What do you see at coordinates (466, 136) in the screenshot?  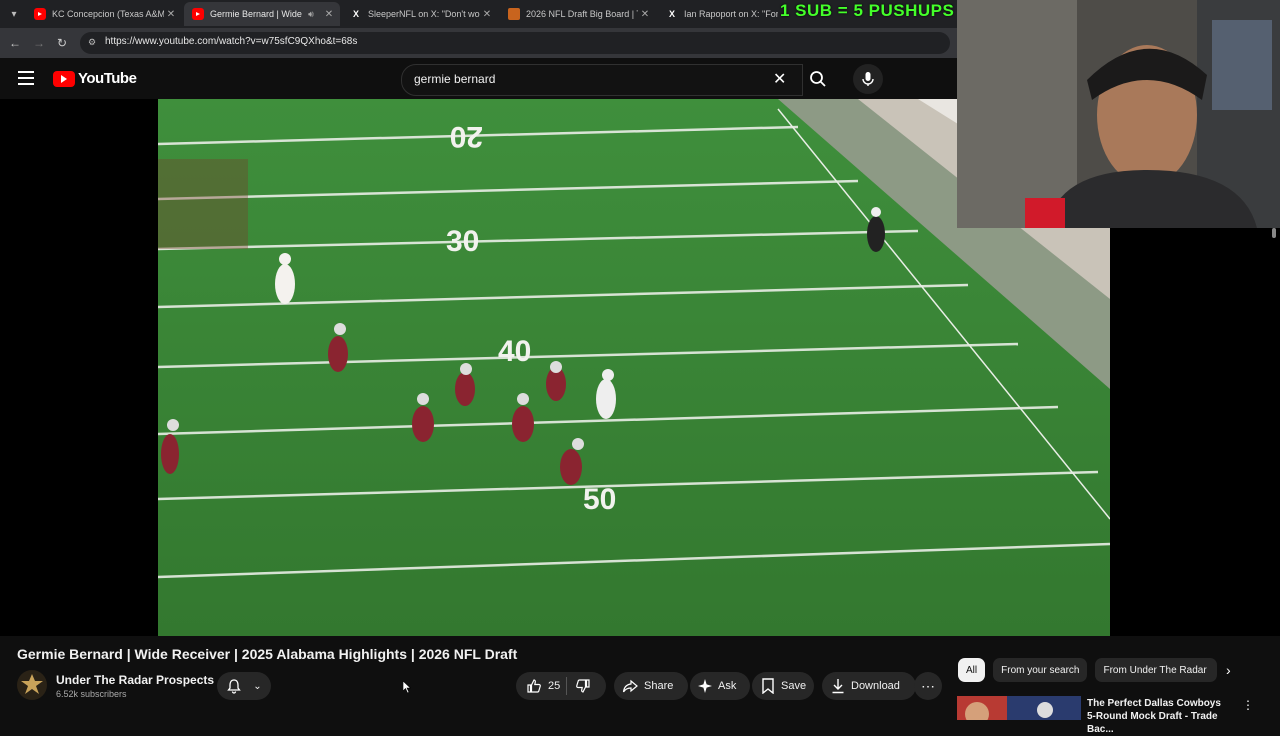 I see `field-number: 20` at bounding box center [466, 136].